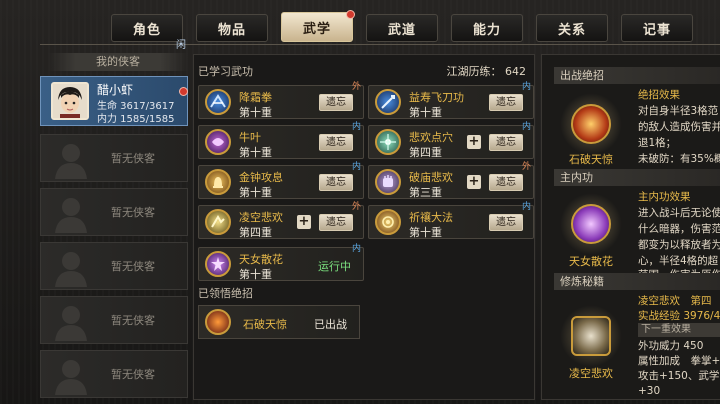 Image resolution: width=720 pixels, height=404 pixels. What do you see at coordinates (334, 266) in the screenshot?
I see `running-status: 运行中` at bounding box center [334, 266].